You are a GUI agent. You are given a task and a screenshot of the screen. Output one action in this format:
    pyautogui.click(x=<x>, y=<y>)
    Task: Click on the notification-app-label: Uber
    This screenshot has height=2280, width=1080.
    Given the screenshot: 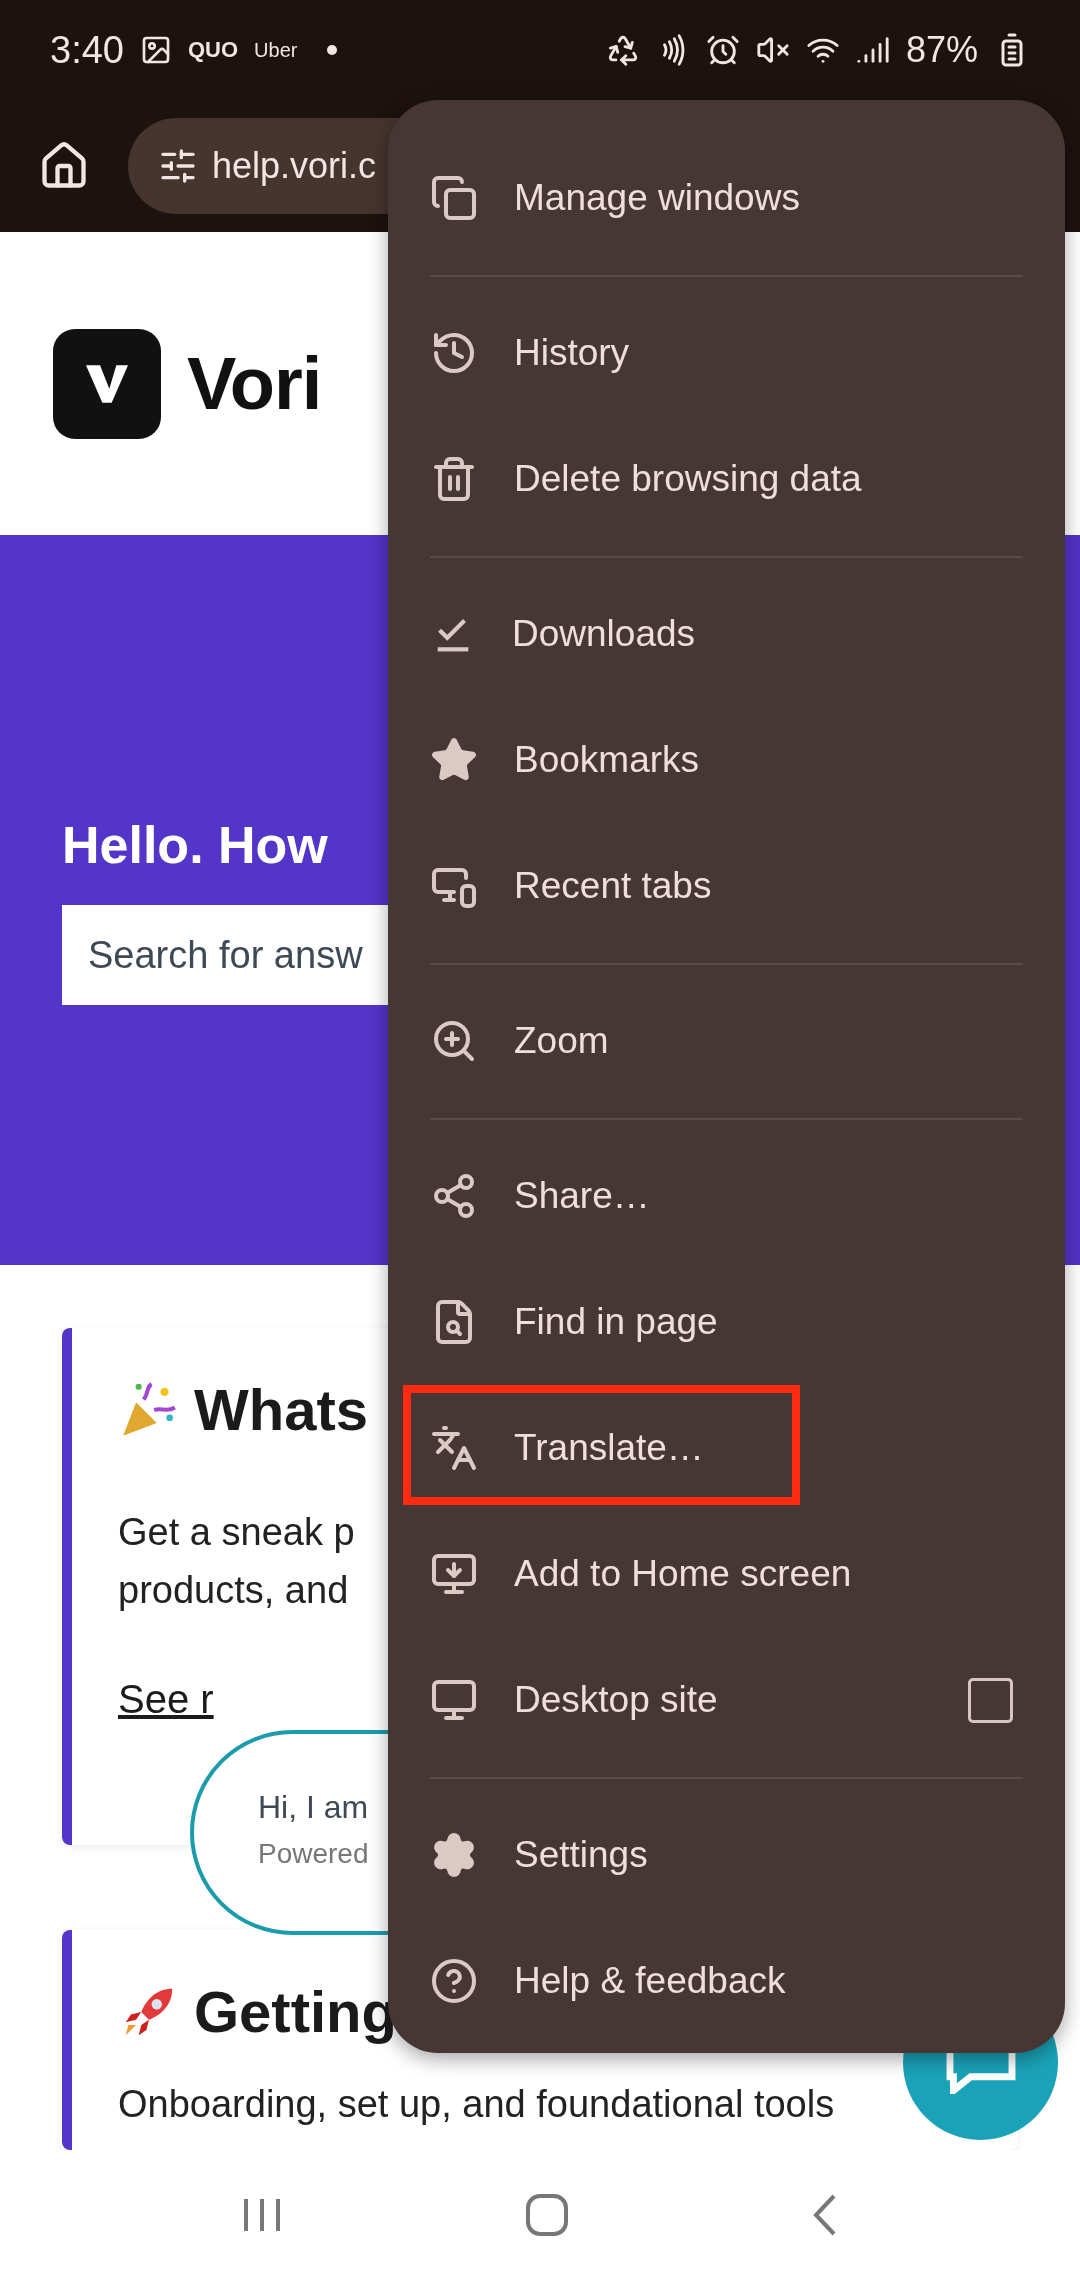 What is the action you would take?
    pyautogui.click(x=276, y=50)
    